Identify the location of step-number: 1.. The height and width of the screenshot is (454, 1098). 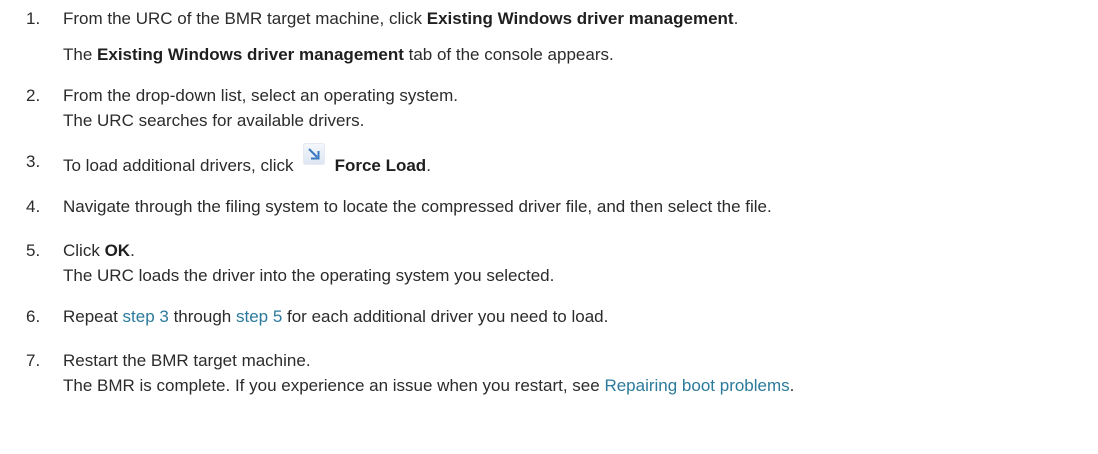
(33, 18).